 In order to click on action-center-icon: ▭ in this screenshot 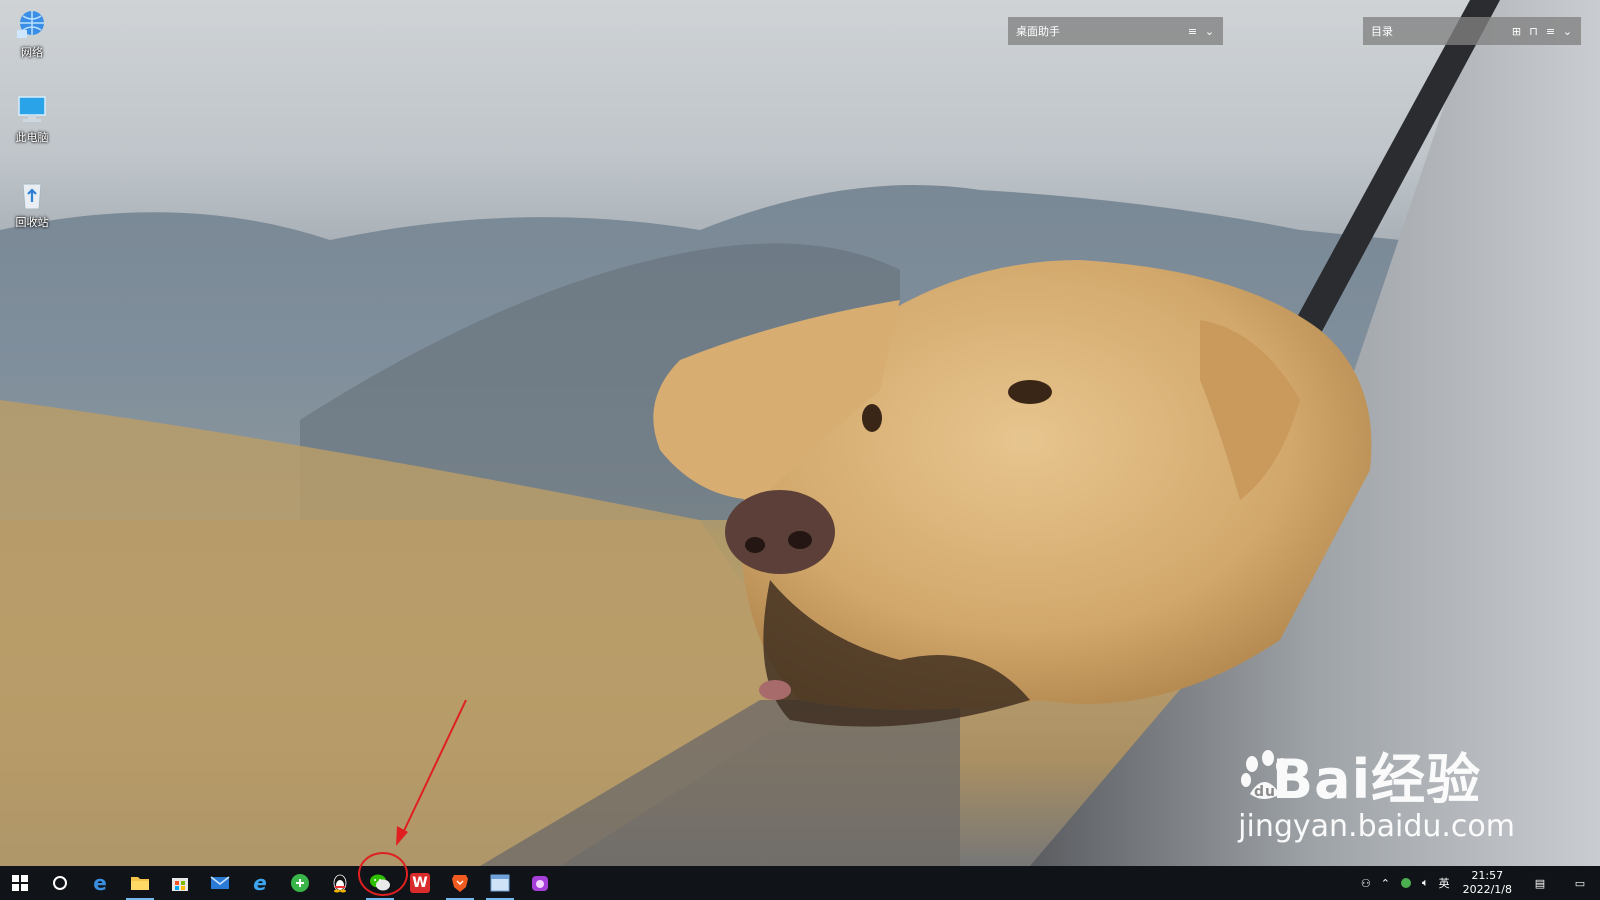, I will do `click(1580, 883)`.